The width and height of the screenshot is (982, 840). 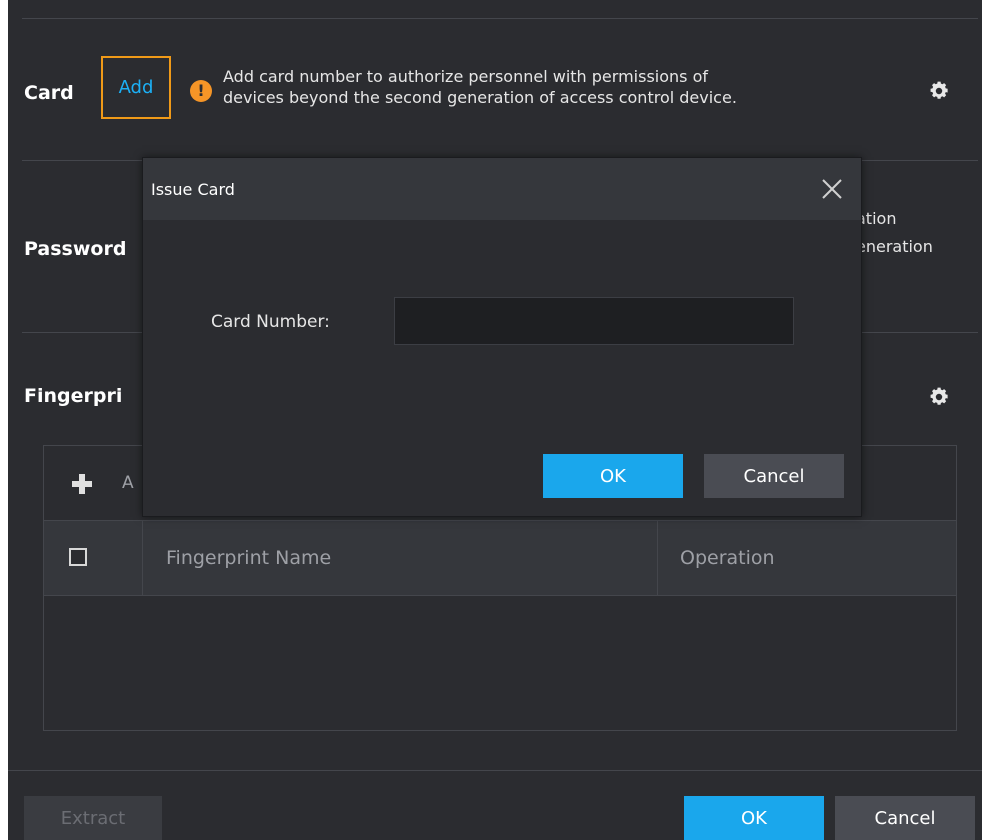 What do you see at coordinates (774, 476) in the screenshot?
I see `dialog-cancel-button: Cancel` at bounding box center [774, 476].